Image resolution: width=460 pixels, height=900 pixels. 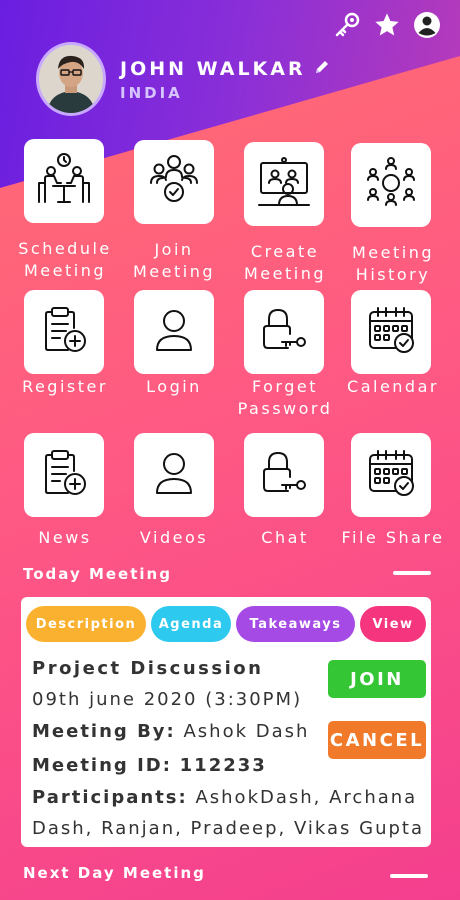 I want to click on tile-label-calendar: Calendar, so click(x=393, y=387).